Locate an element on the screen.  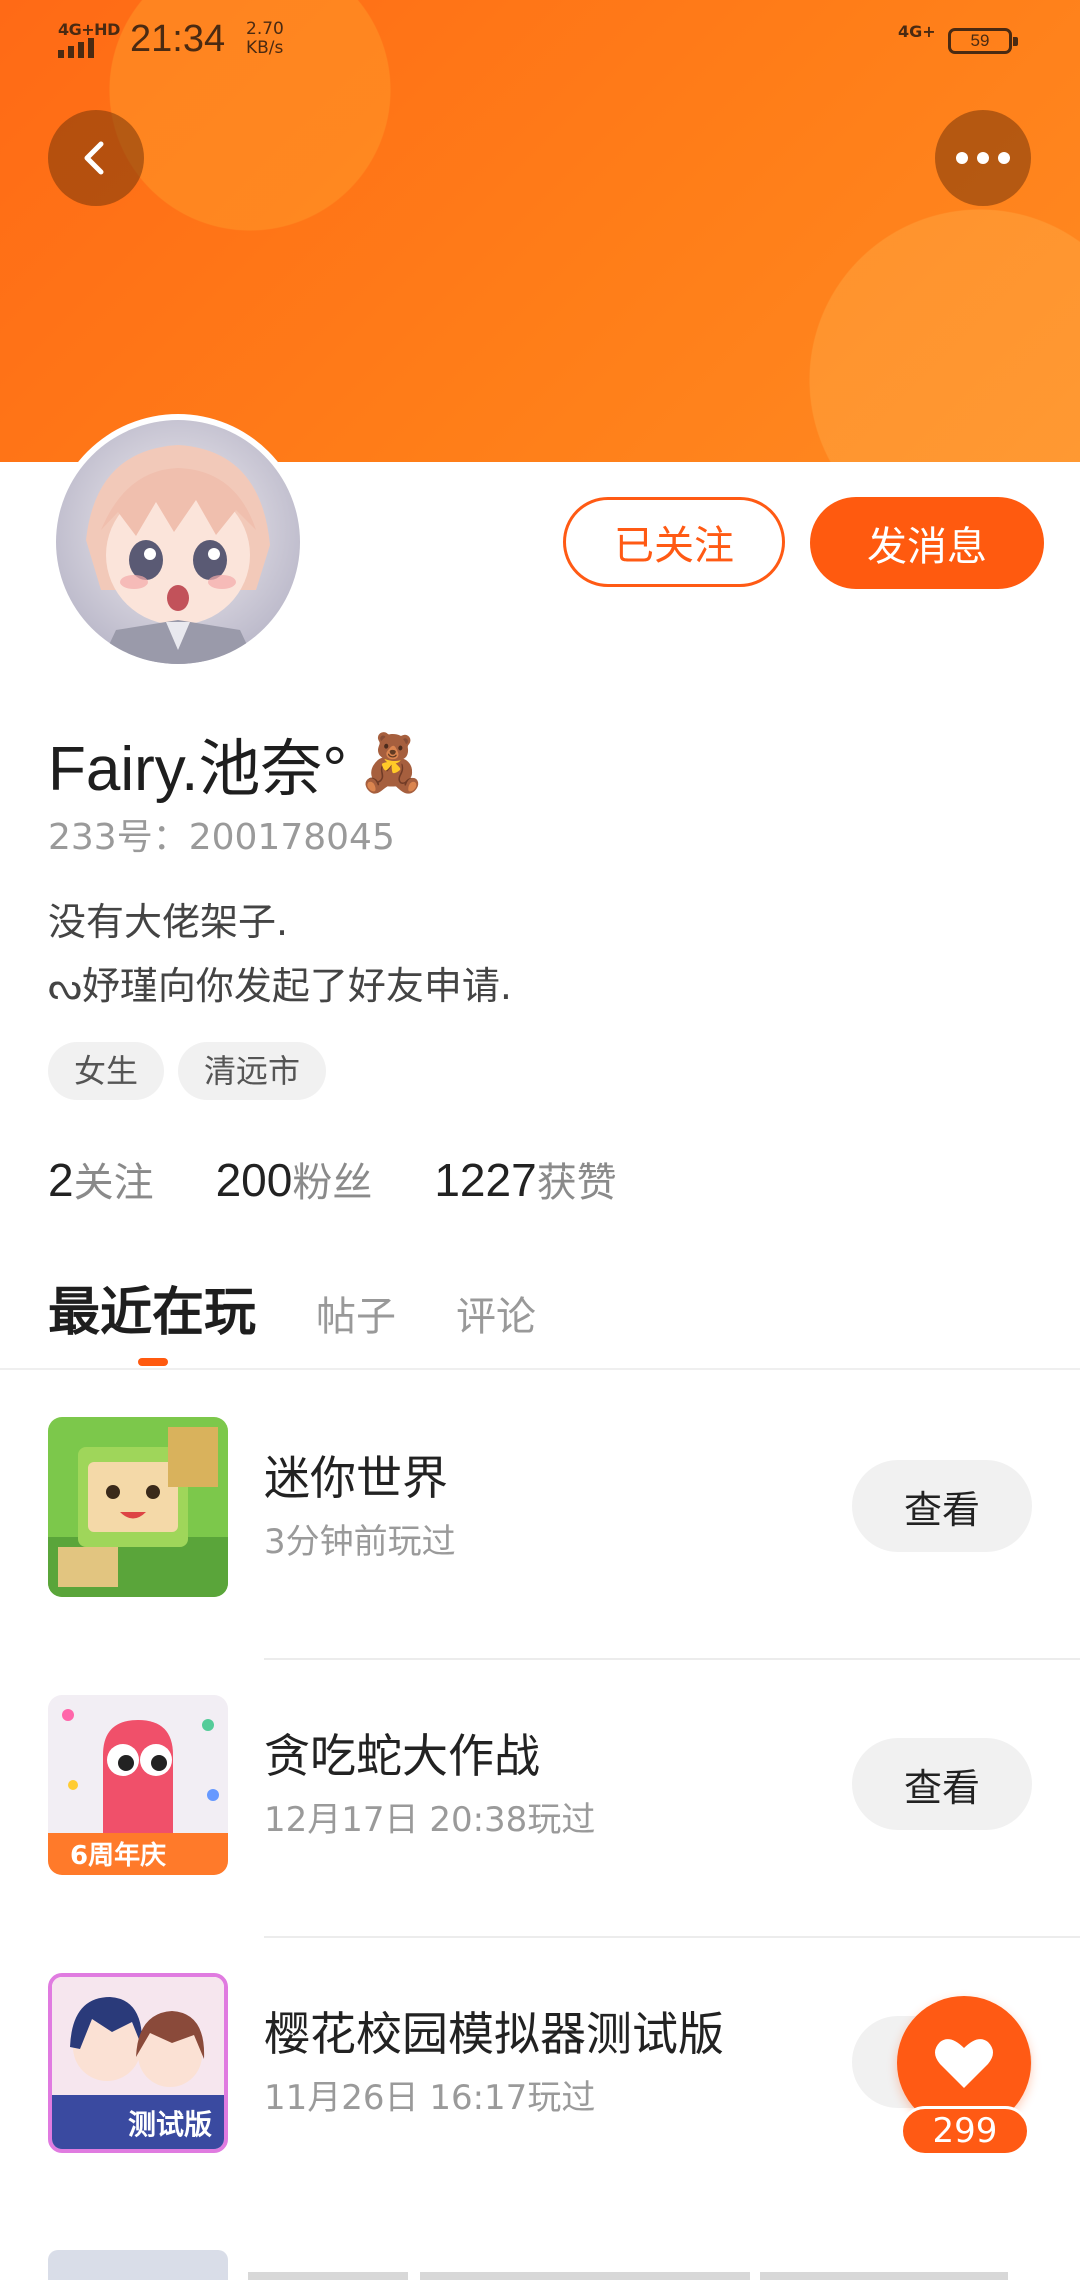
bio-line: 没有大佬架子. is located at coordinates (168, 922).